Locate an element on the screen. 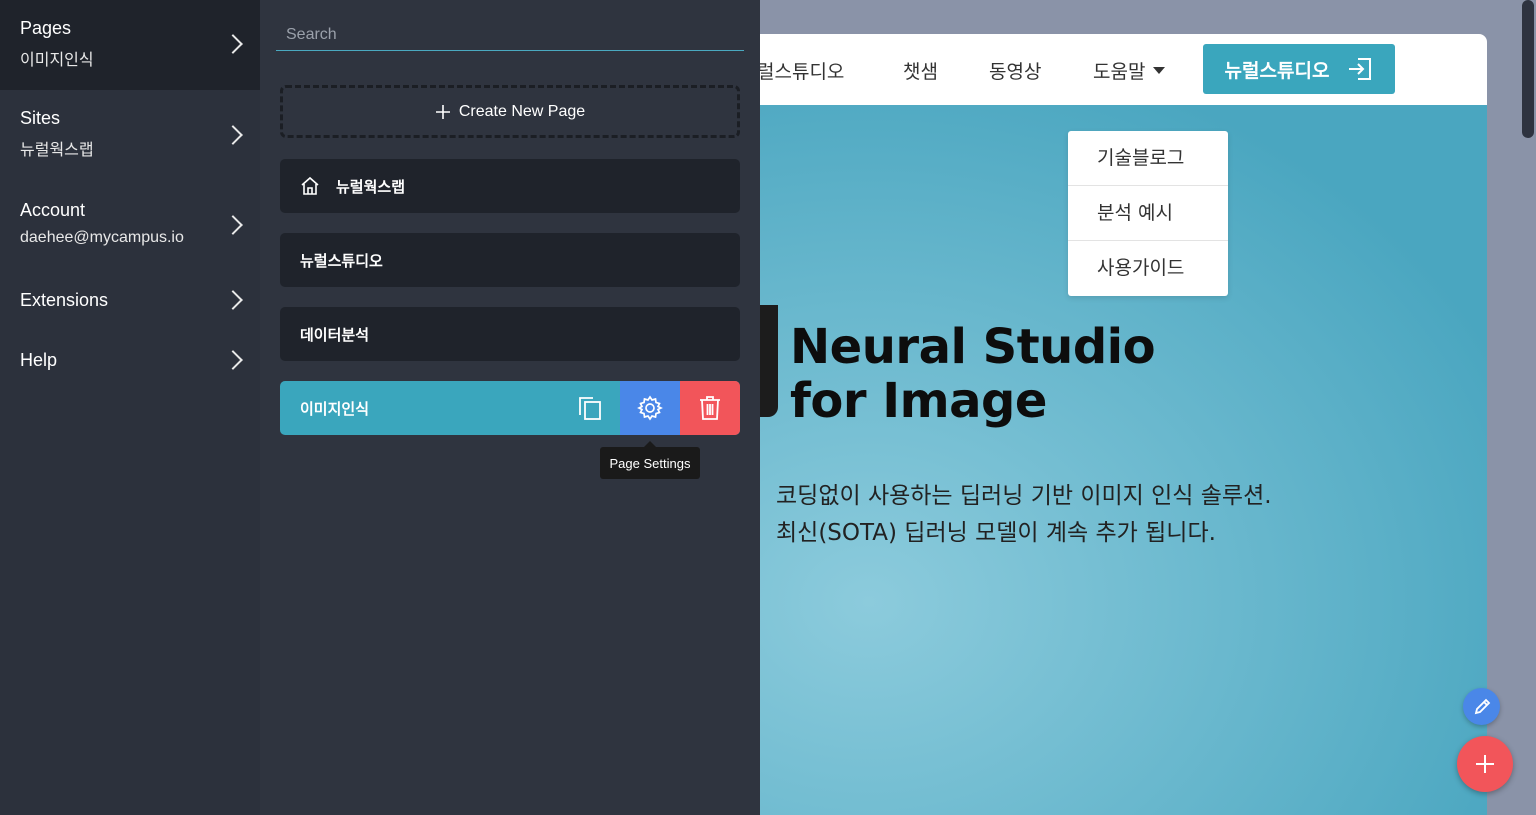 Image resolution: width=1536 pixels, height=815 pixels. delete-page-button is located at coordinates (710, 408).